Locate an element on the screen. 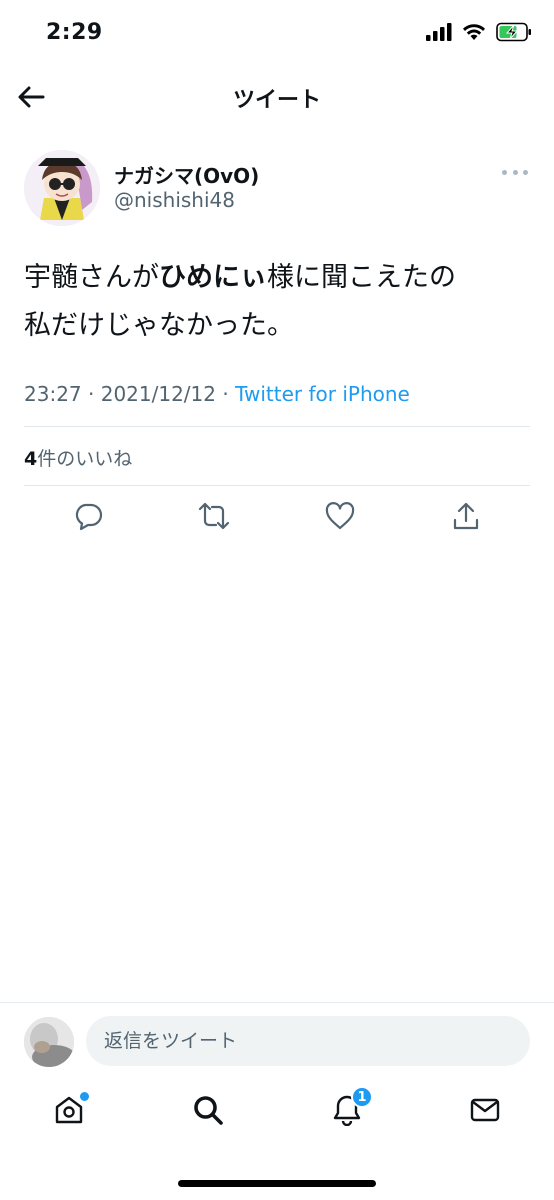  page-title: ツイート is located at coordinates (276, 100).